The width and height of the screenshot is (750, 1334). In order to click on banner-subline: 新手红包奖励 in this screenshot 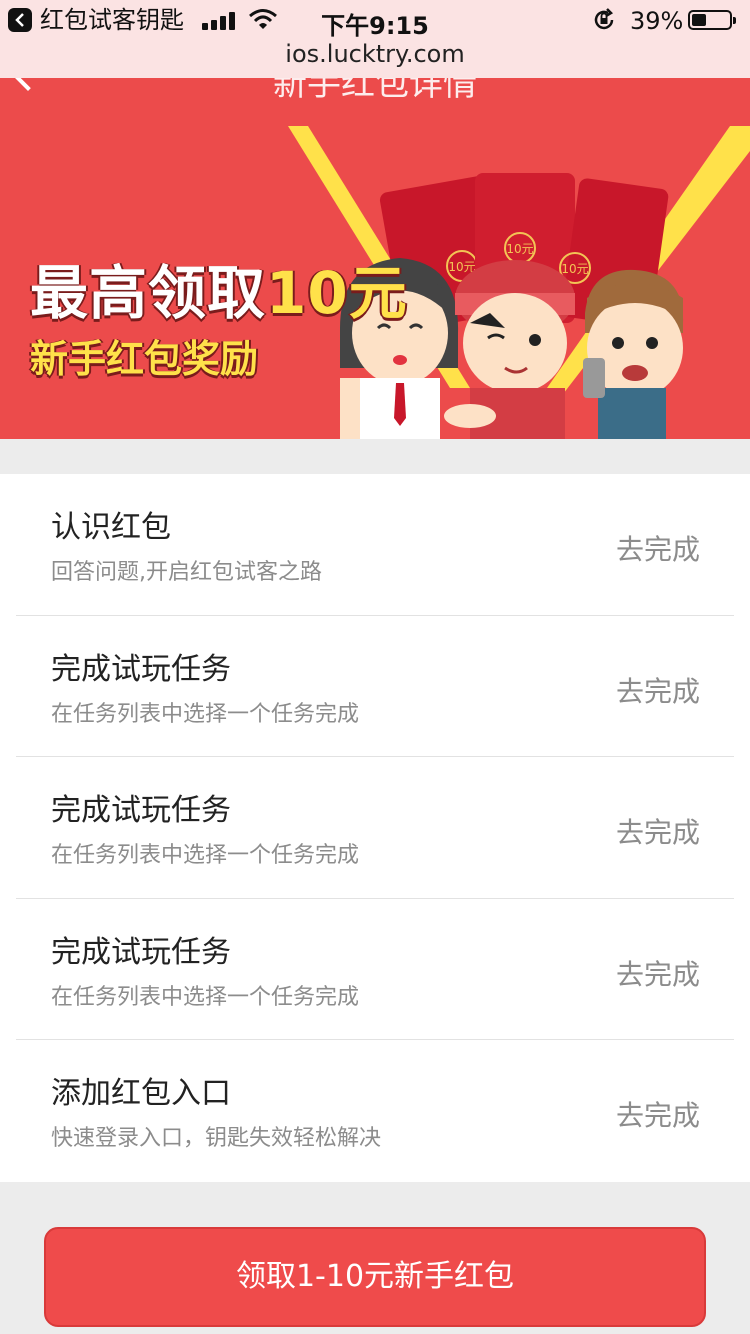, I will do `click(144, 359)`.